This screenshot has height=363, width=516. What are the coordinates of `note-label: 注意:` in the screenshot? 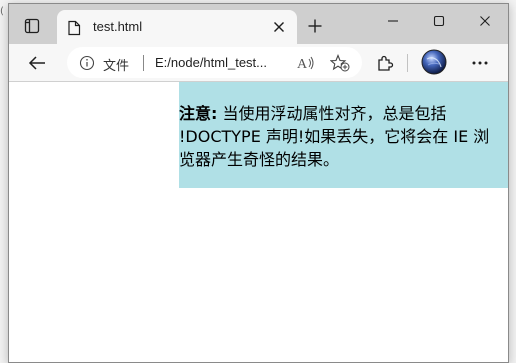 It's located at (198, 113).